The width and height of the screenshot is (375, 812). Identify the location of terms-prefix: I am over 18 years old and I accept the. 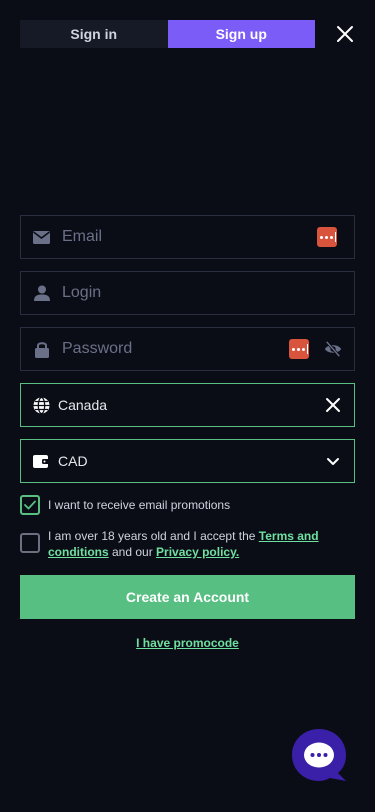
(153, 536).